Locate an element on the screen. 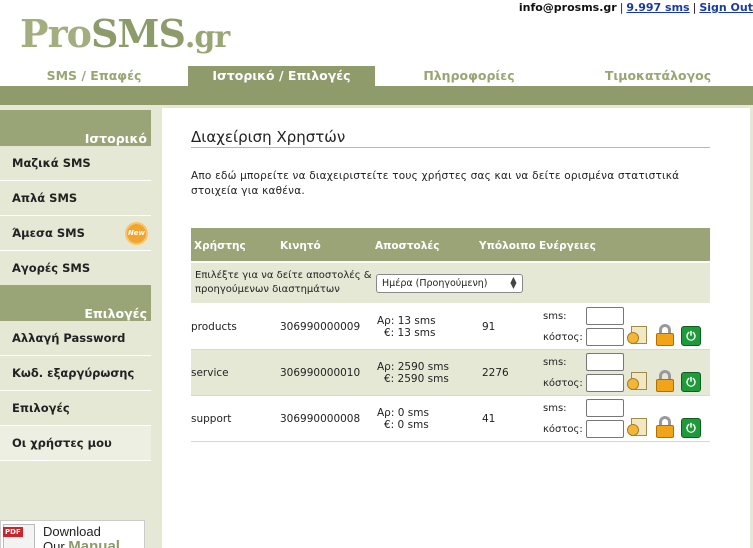 This screenshot has width=753, height=548. period-select: Ημέρα (Προηγούμενη) ▲ ▼ is located at coordinates (449, 283).